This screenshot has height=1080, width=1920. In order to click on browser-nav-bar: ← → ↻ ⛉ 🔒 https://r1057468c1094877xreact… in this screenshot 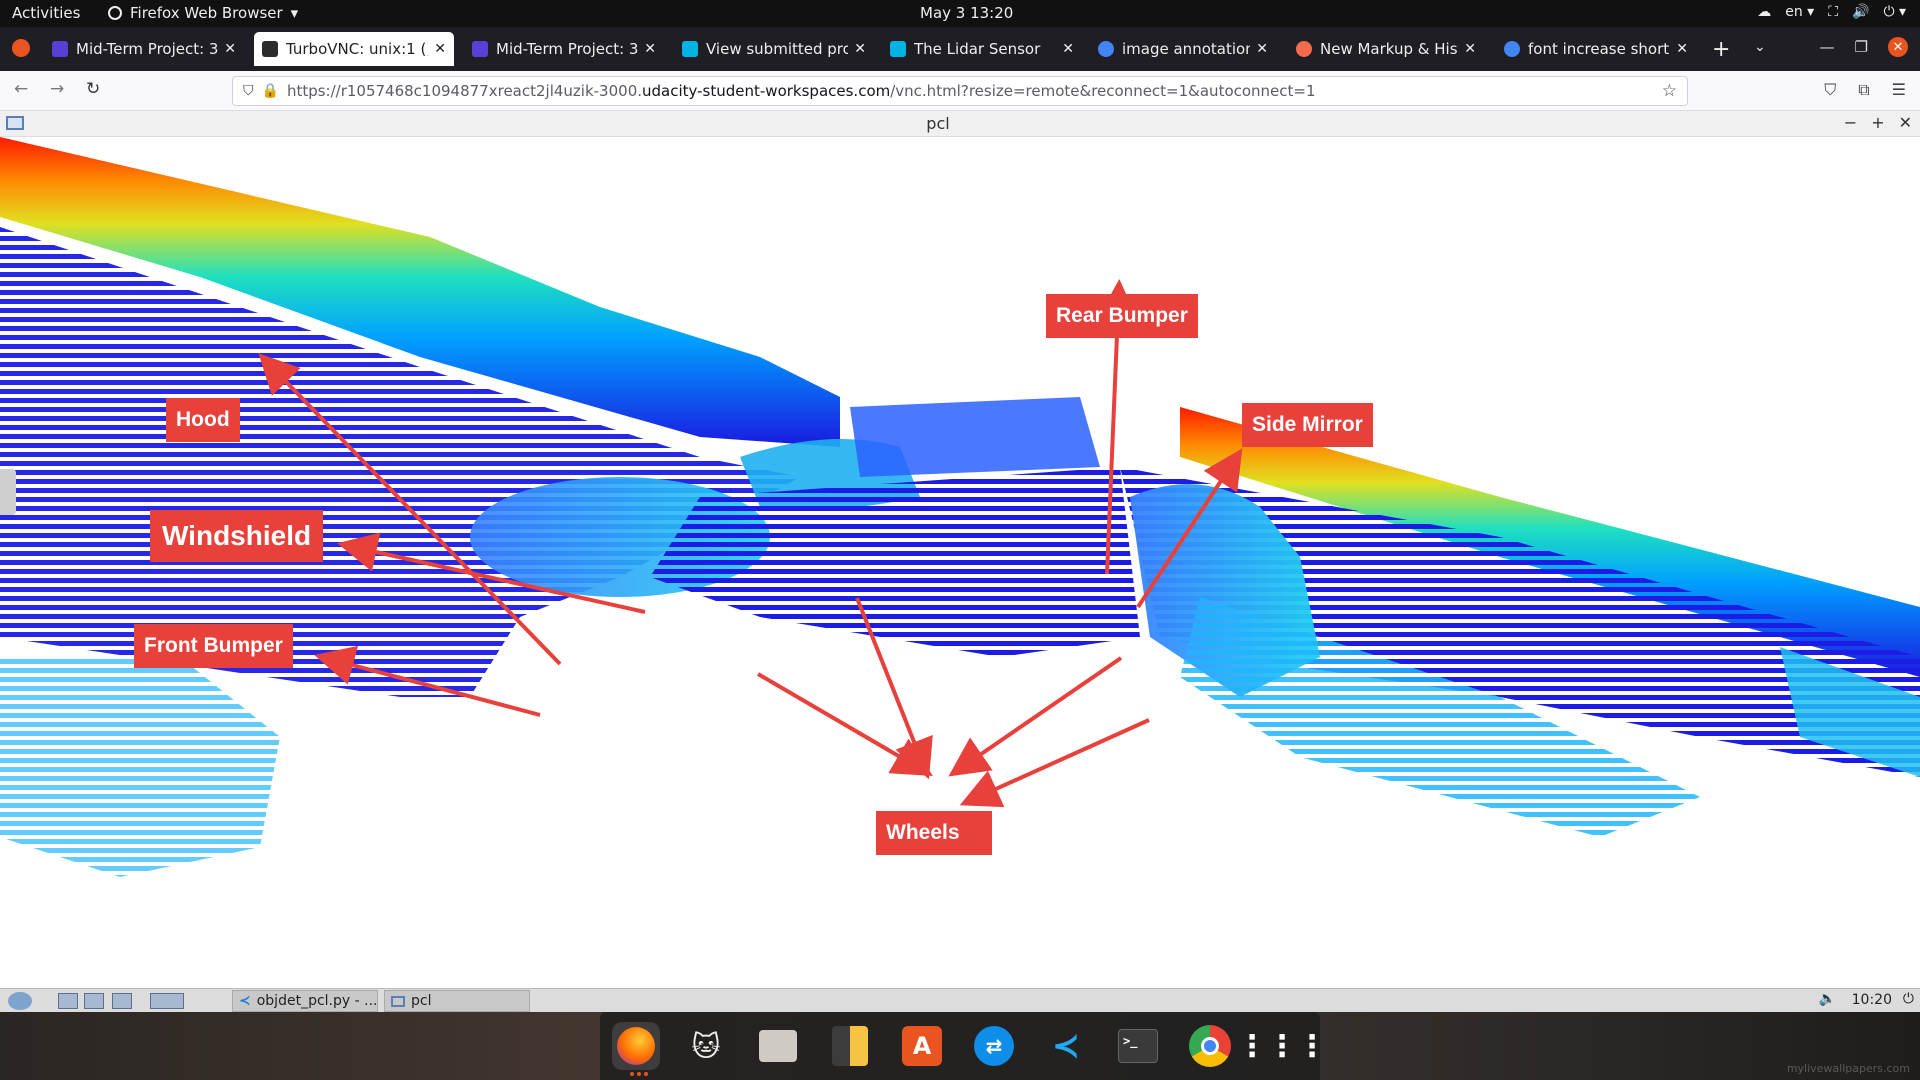, I will do `click(960, 91)`.